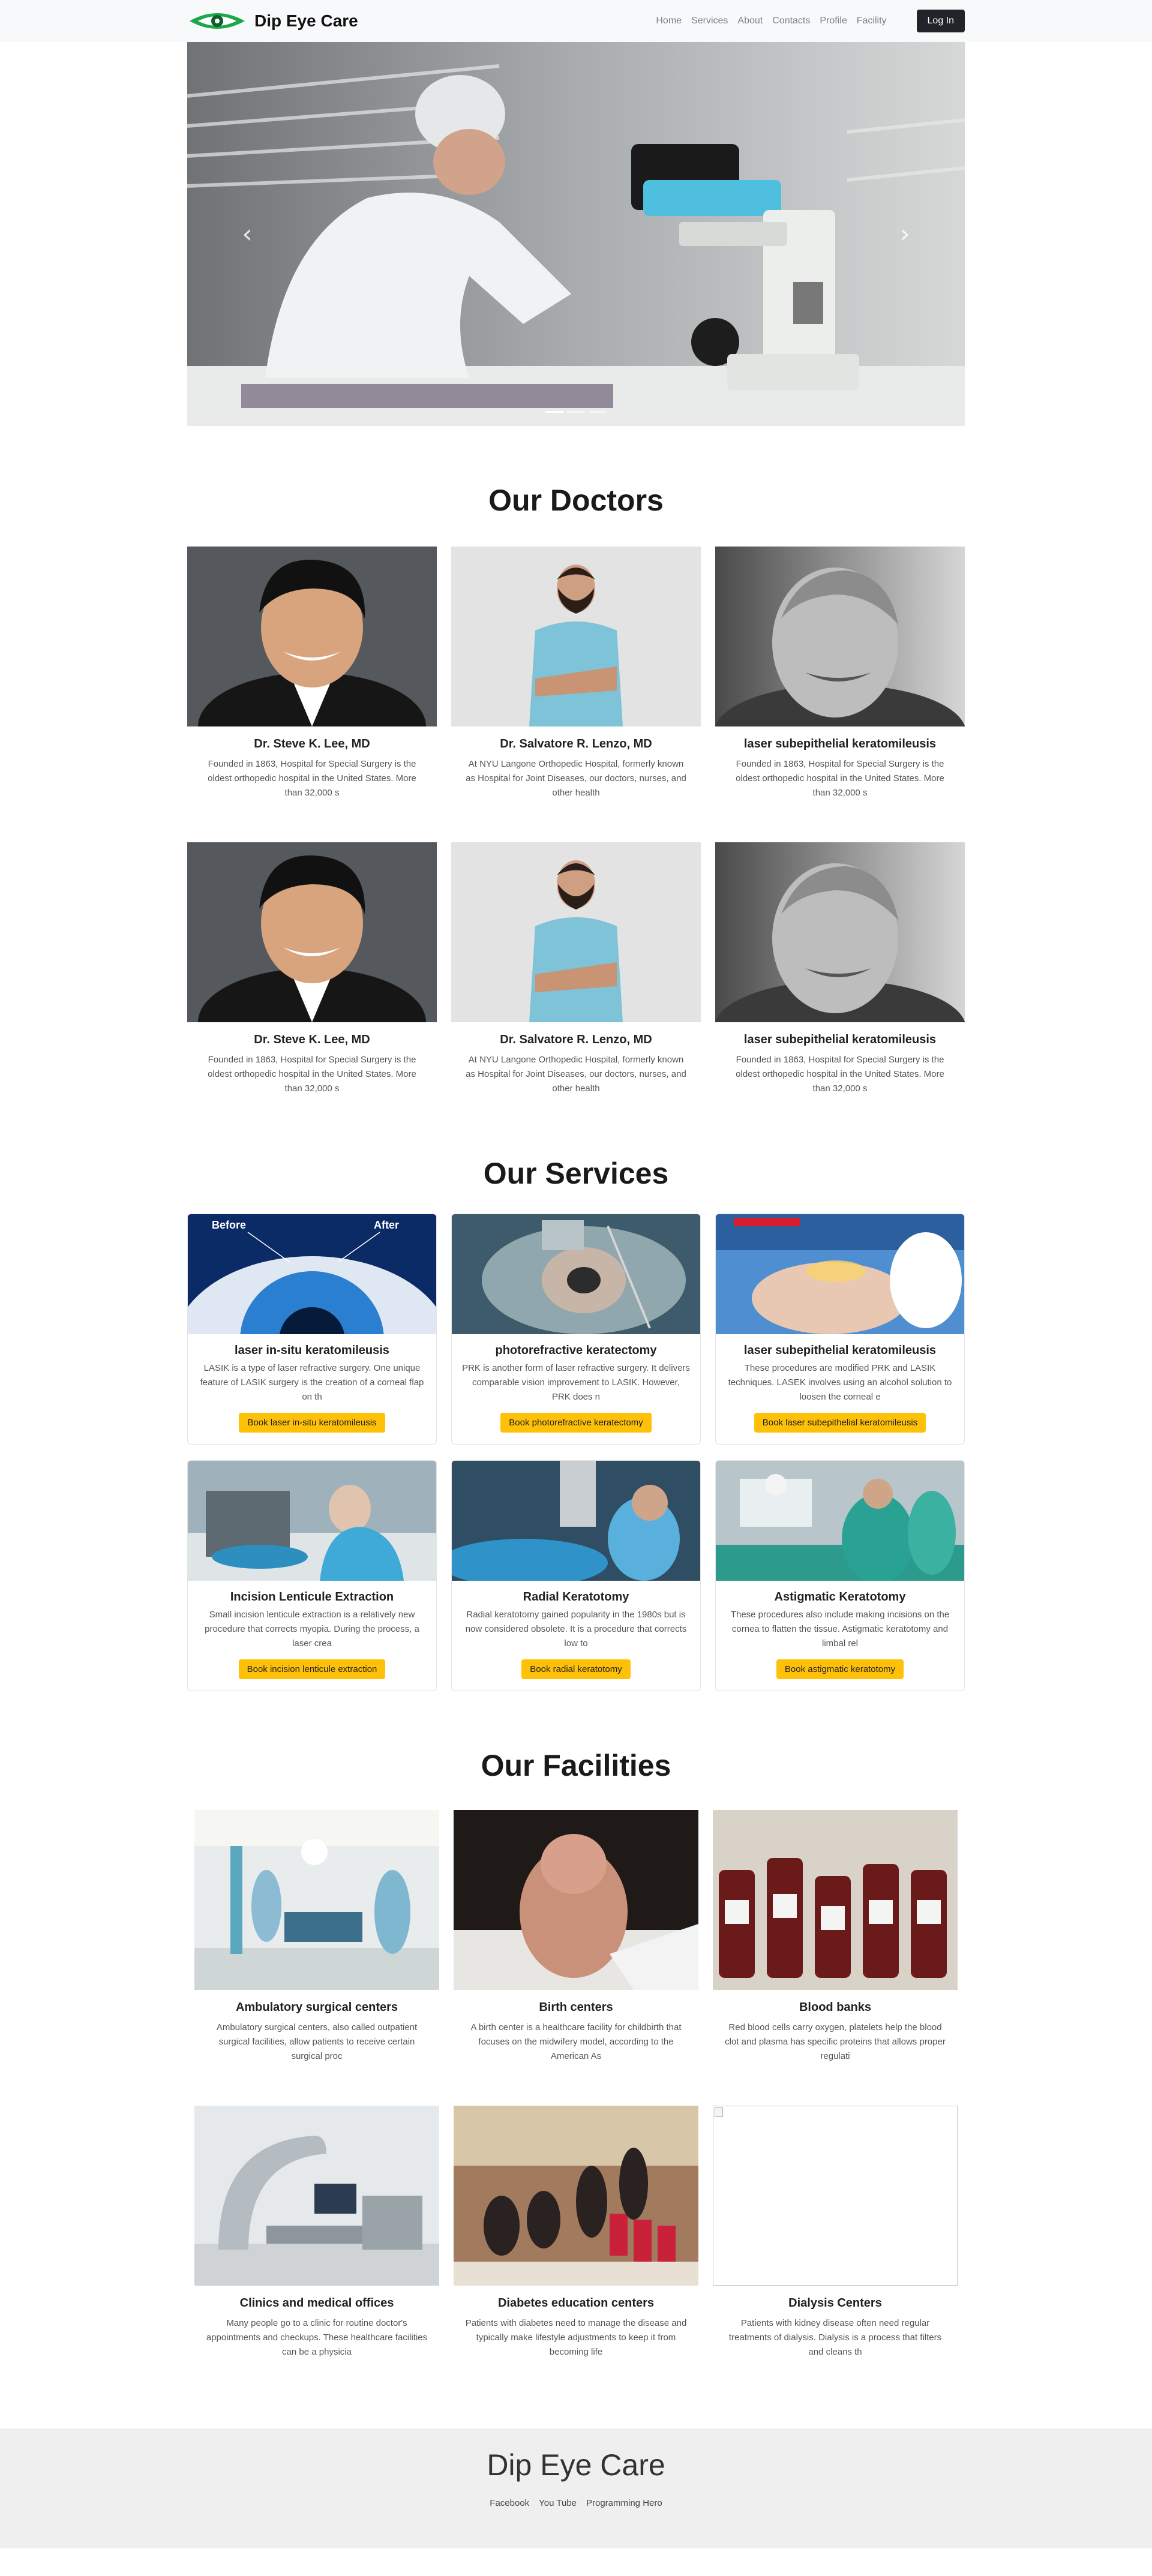 The height and width of the screenshot is (2576, 1152). Describe the element at coordinates (312, 1274) in the screenshot. I see `service-image: Before After` at that location.